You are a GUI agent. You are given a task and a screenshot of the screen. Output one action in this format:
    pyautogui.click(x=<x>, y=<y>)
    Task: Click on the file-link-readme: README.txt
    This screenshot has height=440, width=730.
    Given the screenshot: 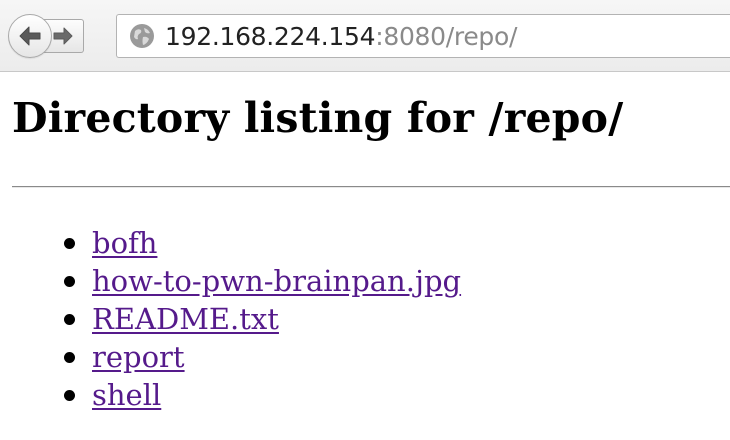 What is the action you would take?
    pyautogui.click(x=185, y=319)
    